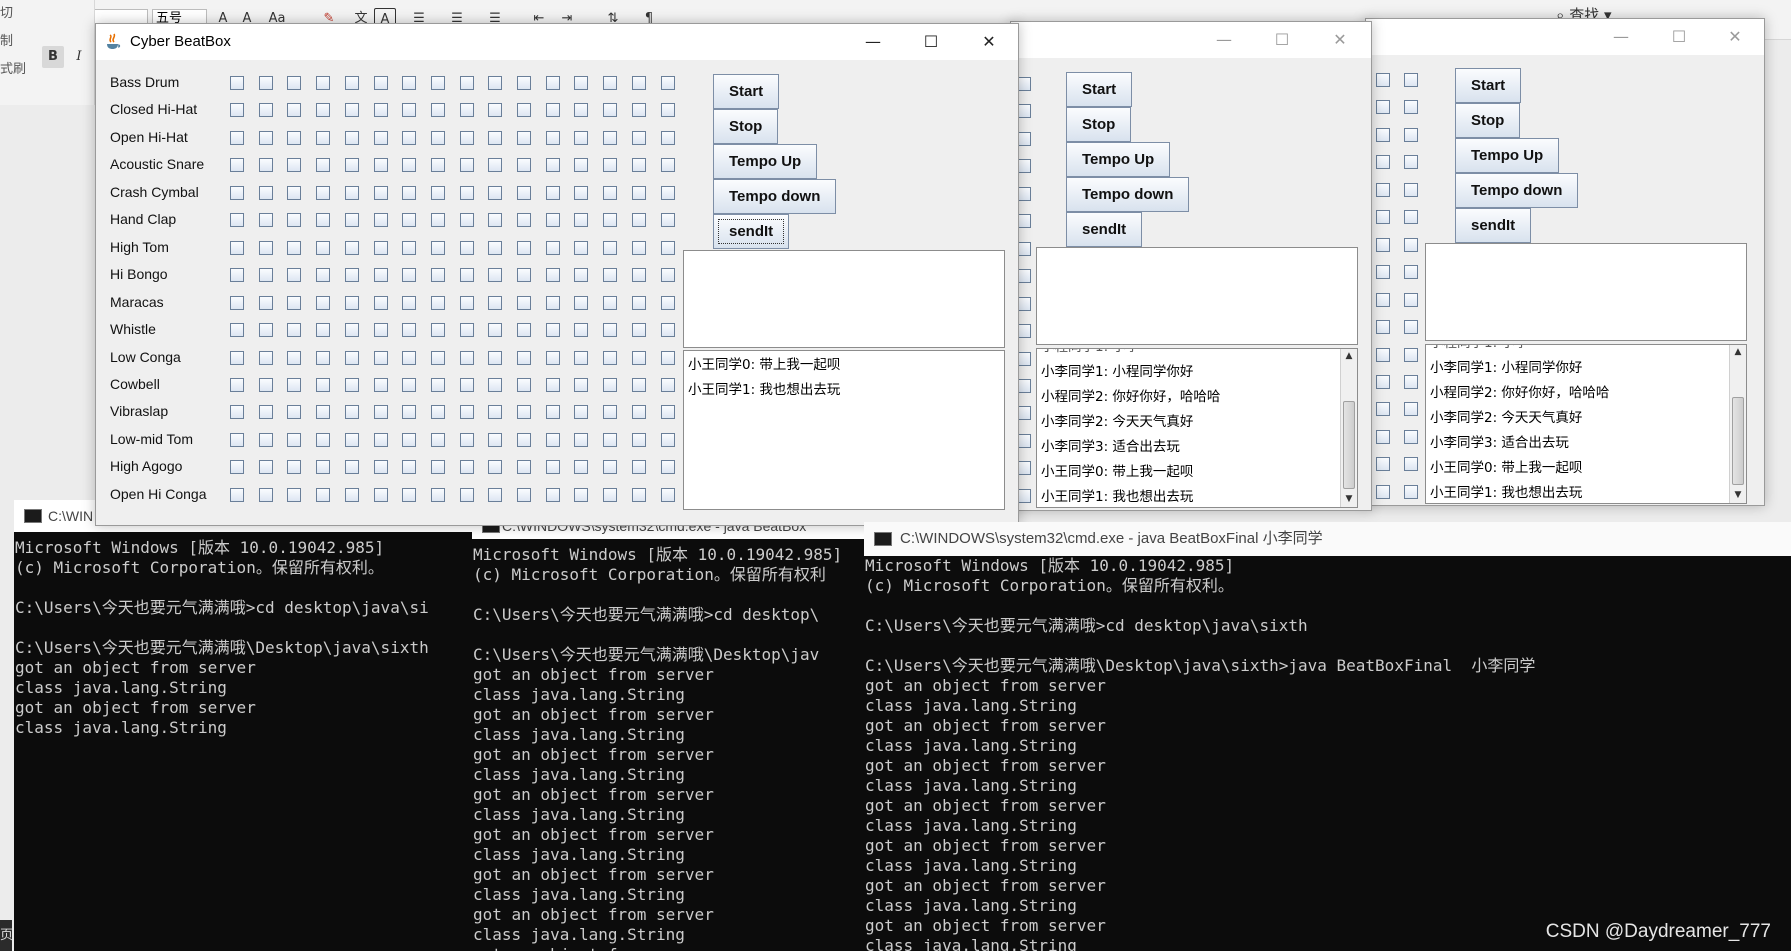  What do you see at coordinates (1507, 155) in the screenshot?
I see `tempo-up-button: Tempo Up` at bounding box center [1507, 155].